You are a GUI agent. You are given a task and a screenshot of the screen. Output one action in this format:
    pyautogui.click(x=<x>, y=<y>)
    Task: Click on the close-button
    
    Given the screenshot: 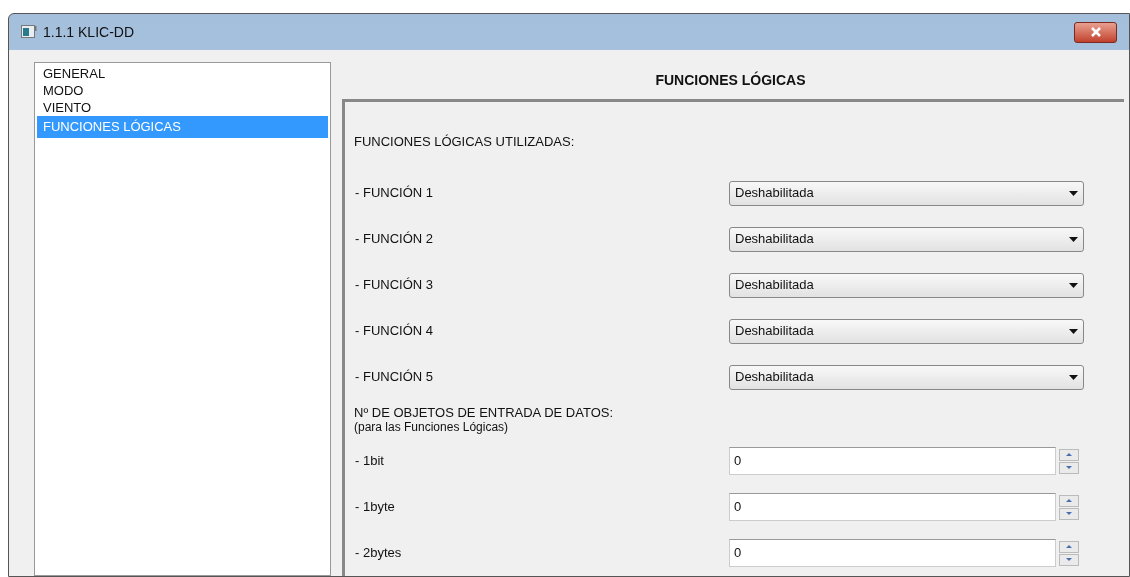 What is the action you would take?
    pyautogui.click(x=1095, y=32)
    